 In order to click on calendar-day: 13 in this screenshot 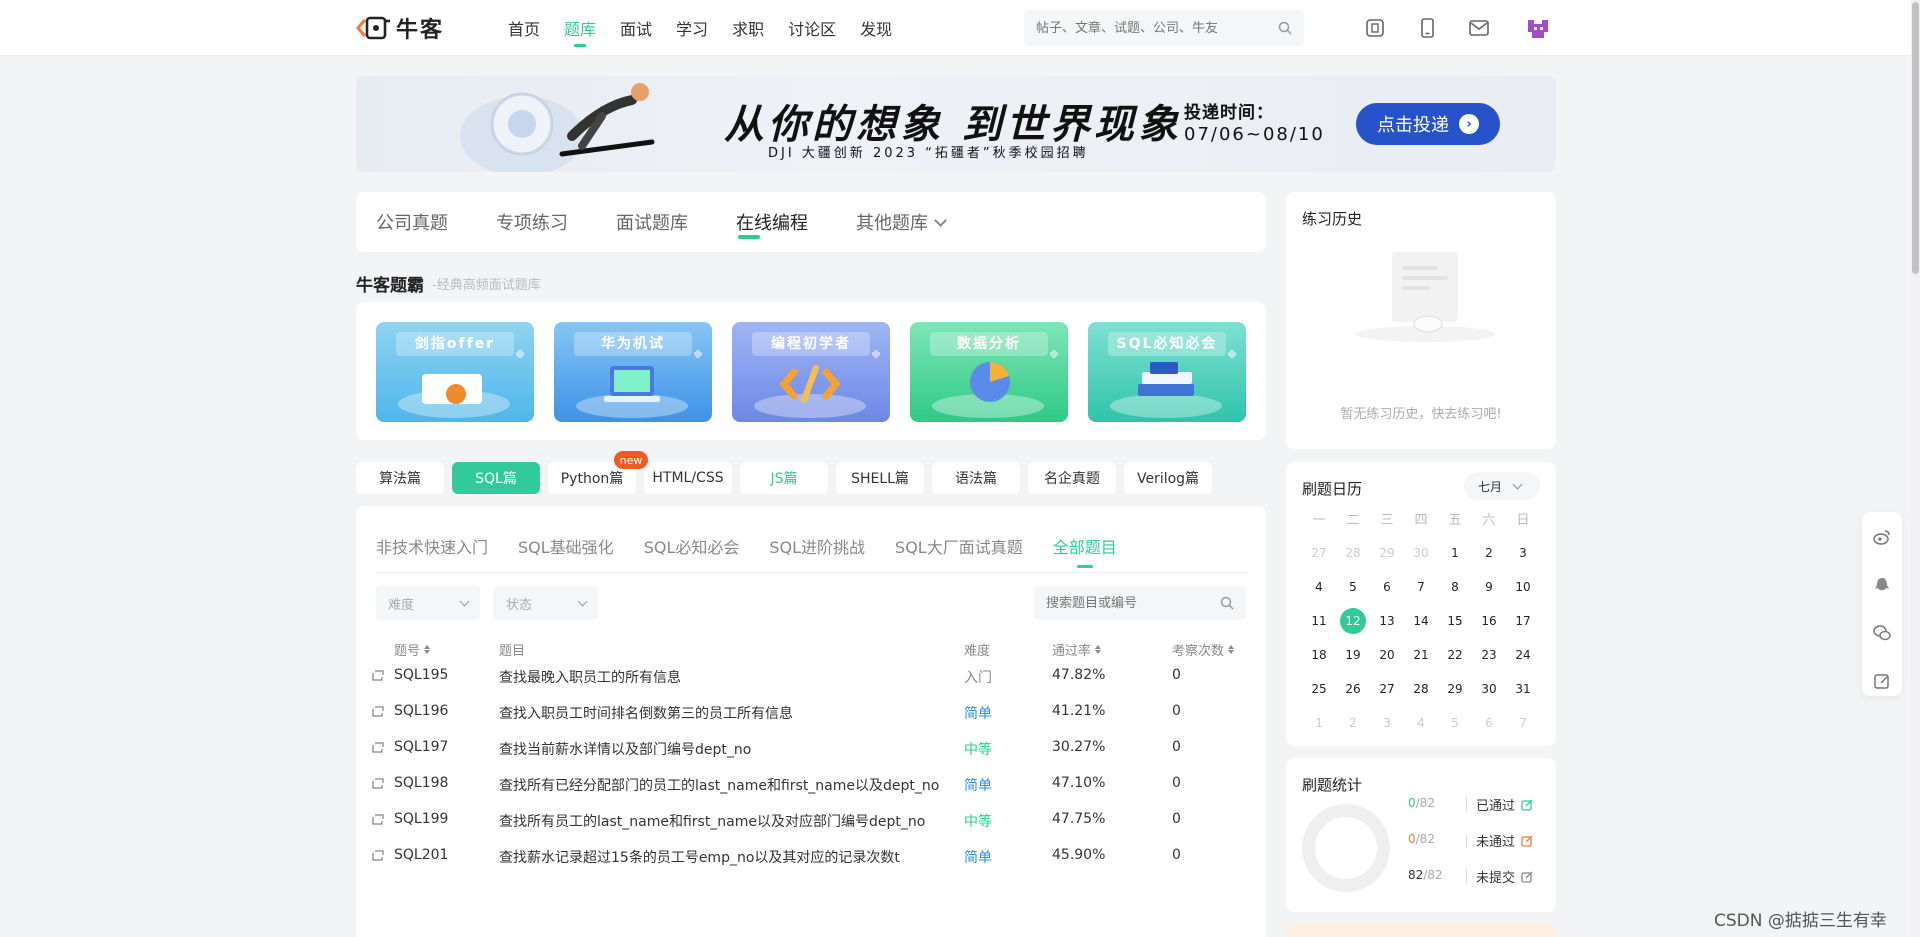, I will do `click(1387, 621)`.